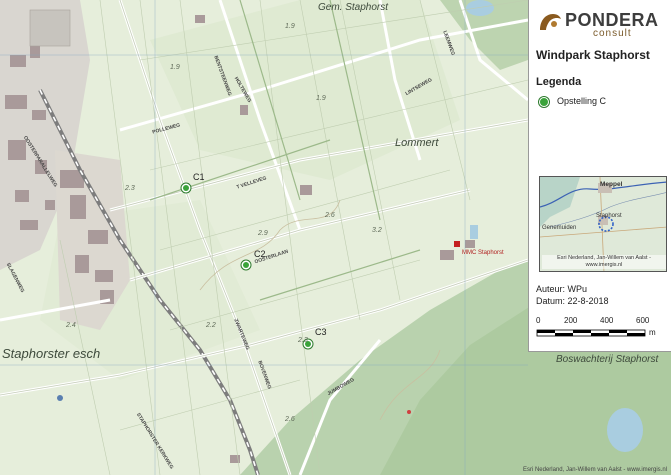 This screenshot has height=475, width=671. I want to click on scale-bar: 0 200 400 600 m, so click(601, 323).